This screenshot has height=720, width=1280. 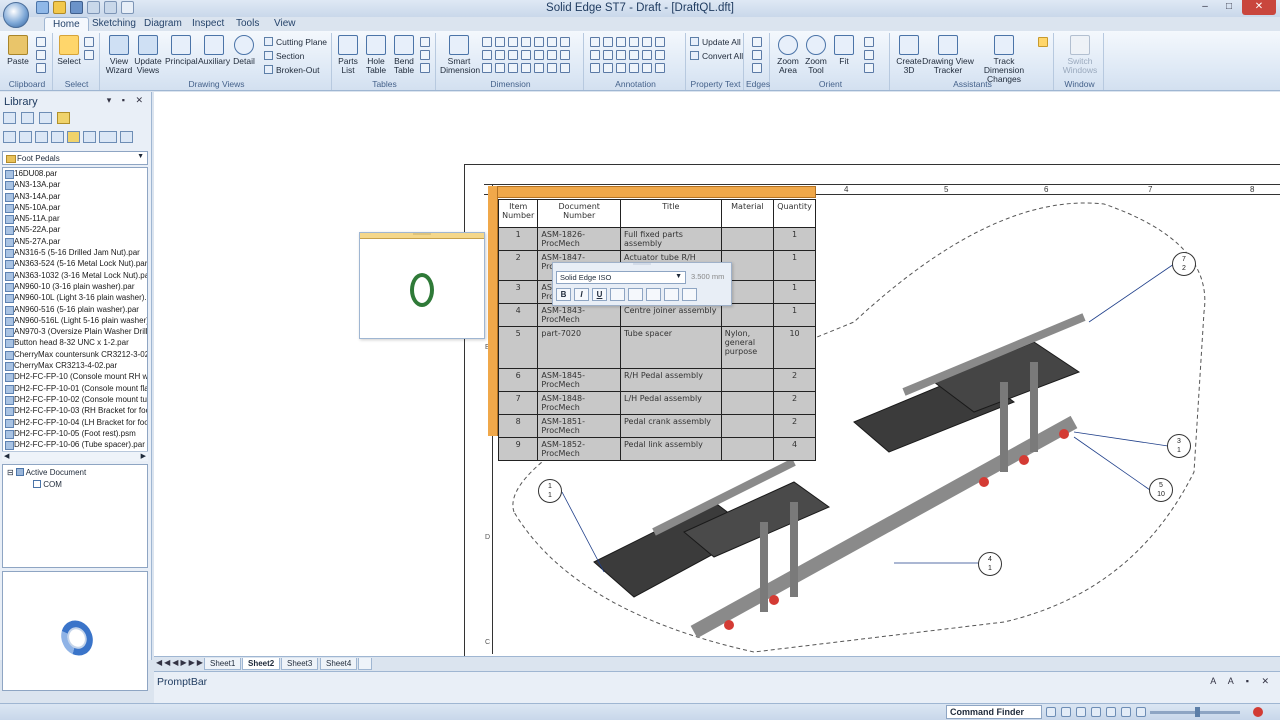 What do you see at coordinates (422, 235) in the screenshot?
I see `popup-grip: ⋯⋯⋯` at bounding box center [422, 235].